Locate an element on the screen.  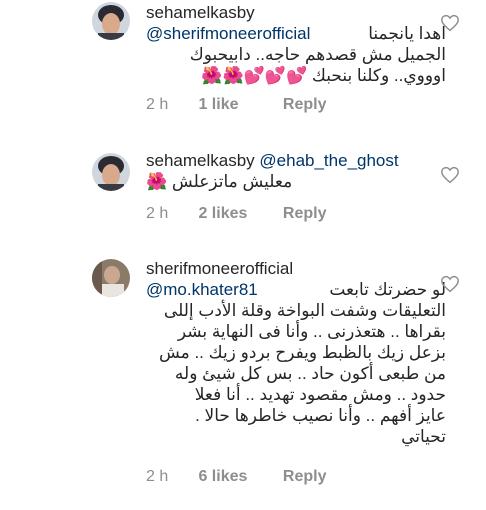
comment-text-line-3: اوووي.. وكلنا بنحبك 💕💕💕🌺🌺 is located at coordinates (296, 75).